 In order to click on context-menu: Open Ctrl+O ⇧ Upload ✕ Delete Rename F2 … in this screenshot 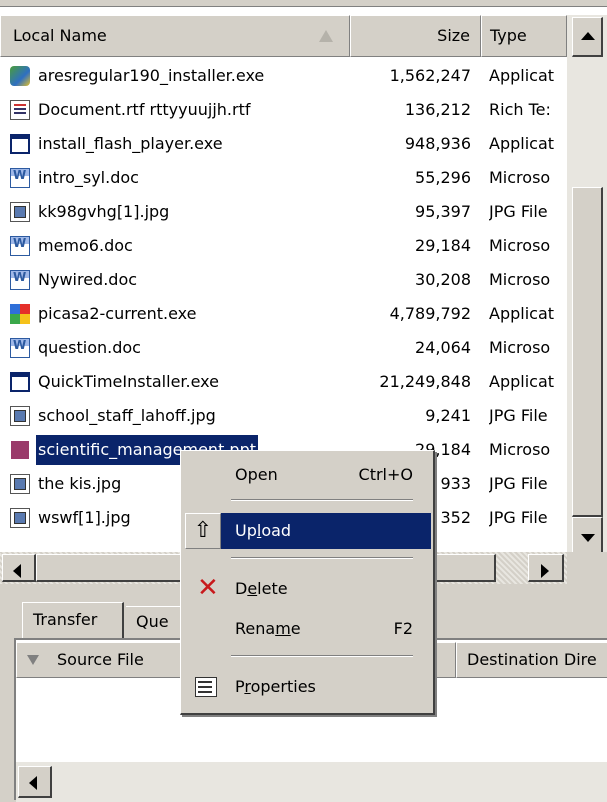, I will do `click(307, 582)`.